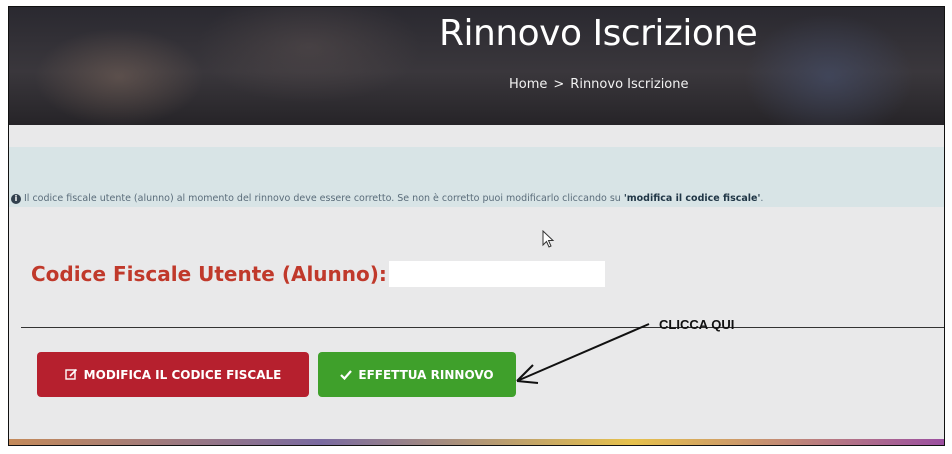 The height and width of the screenshot is (454, 952). Describe the element at coordinates (426, 374) in the screenshot. I see `renew-label: EFFETTUA RINNOVO` at that location.